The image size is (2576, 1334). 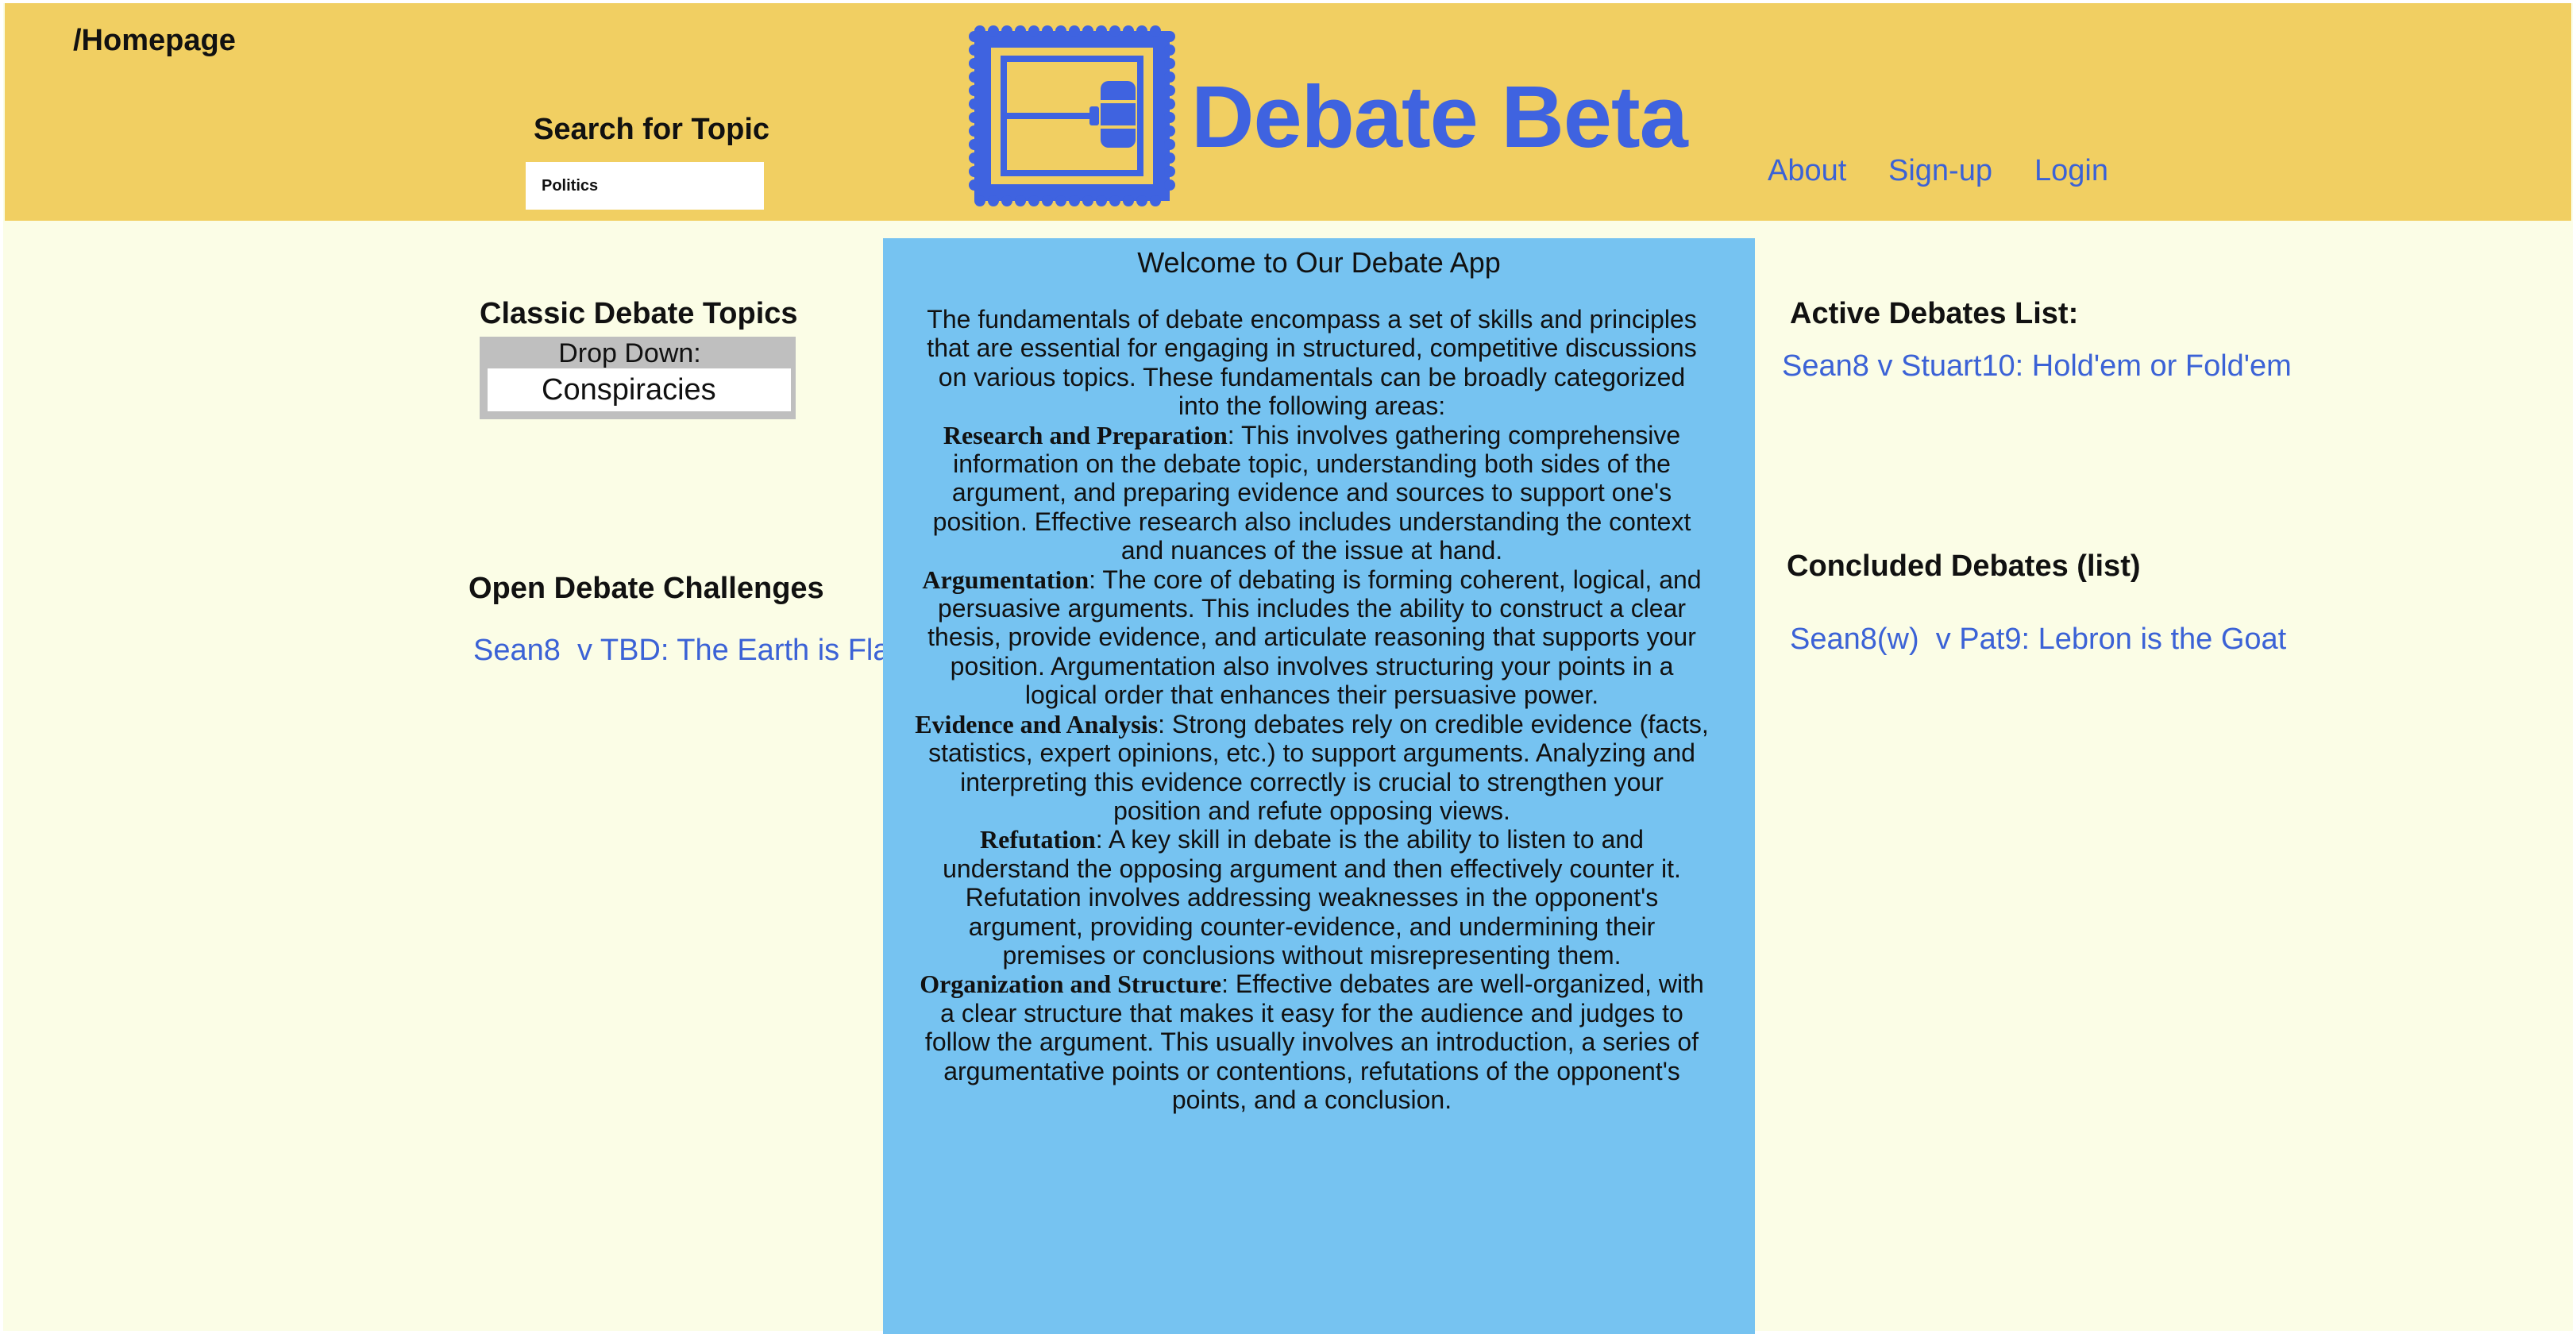 What do you see at coordinates (1319, 262) in the screenshot?
I see `welcome-heading: Welcome to Our Debate App` at bounding box center [1319, 262].